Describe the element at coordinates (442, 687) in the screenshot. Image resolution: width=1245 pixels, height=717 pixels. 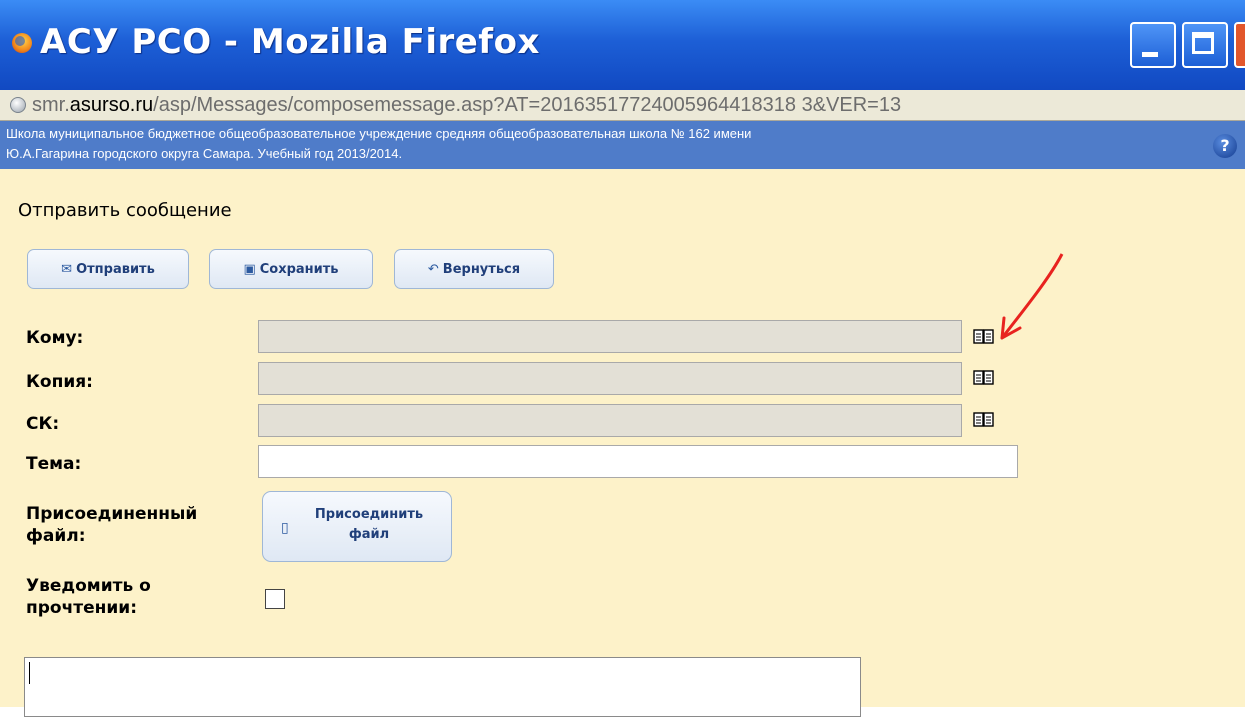
I see `message-body-textarea` at that location.